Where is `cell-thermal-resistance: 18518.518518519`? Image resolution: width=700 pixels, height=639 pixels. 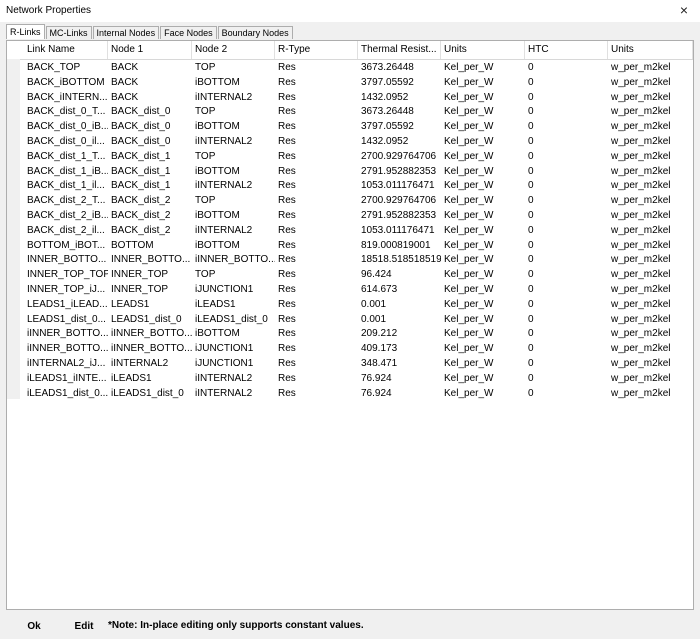 cell-thermal-resistance: 18518.518518519 is located at coordinates (399, 259).